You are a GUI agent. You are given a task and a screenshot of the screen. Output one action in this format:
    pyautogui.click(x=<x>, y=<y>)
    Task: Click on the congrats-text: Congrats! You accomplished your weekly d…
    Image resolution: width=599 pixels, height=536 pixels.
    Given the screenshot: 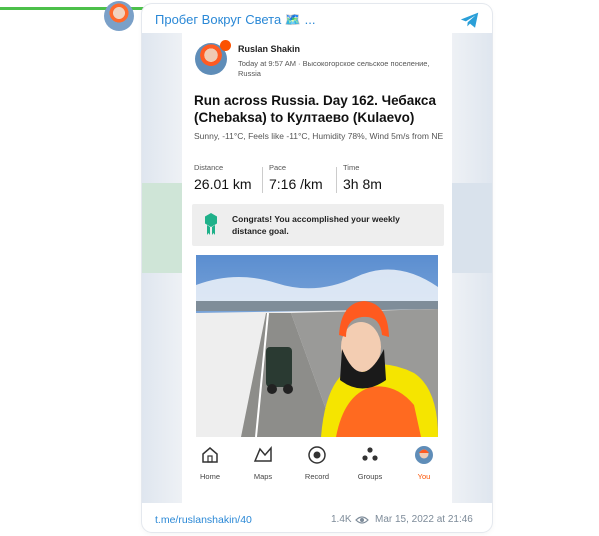 What is the action you would take?
    pyautogui.click(x=316, y=225)
    